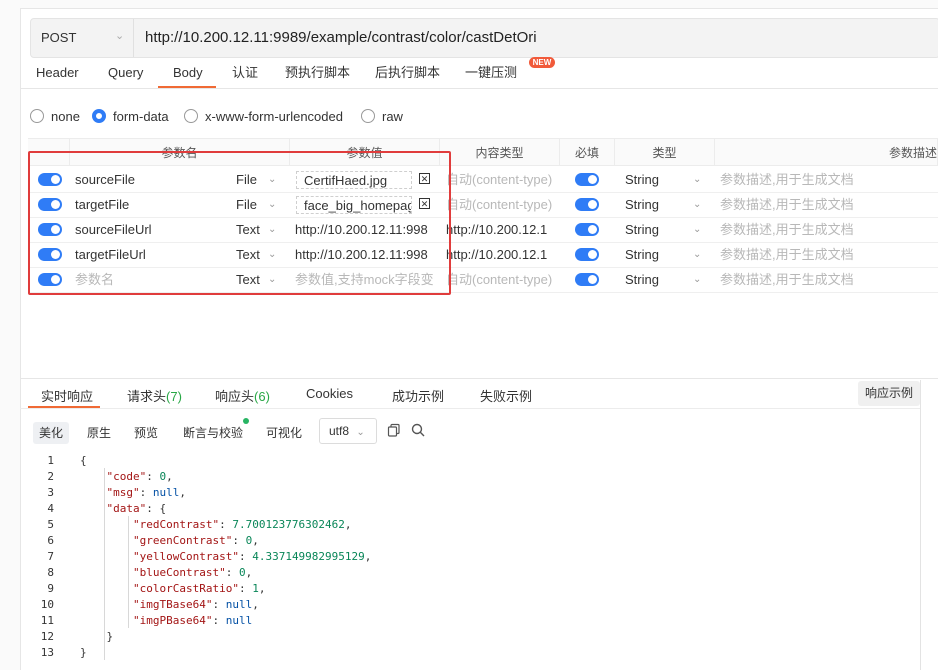 Image resolution: width=938 pixels, height=670 pixels. Describe the element at coordinates (50, 588) in the screenshot. I see `line-number: 9` at that location.